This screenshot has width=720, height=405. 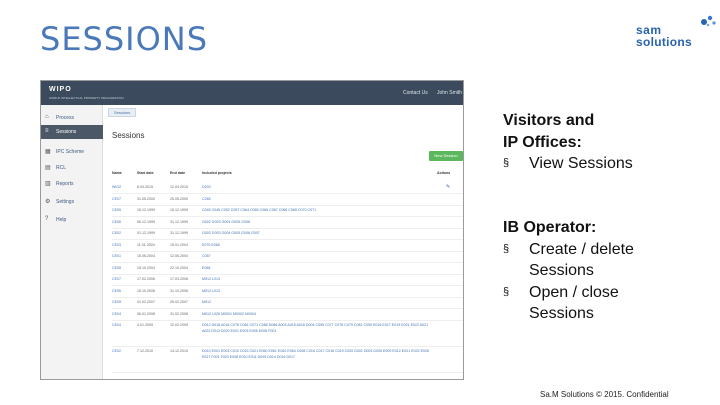 I want to click on session-start-date: 15.12.1999, so click(x=146, y=210).